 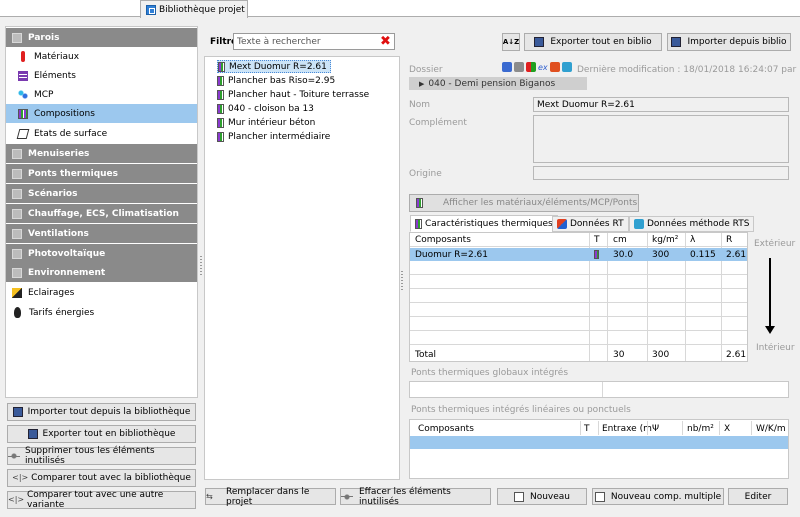 I want to click on search-input: Texte à rechercher ✖, so click(x=314, y=41).